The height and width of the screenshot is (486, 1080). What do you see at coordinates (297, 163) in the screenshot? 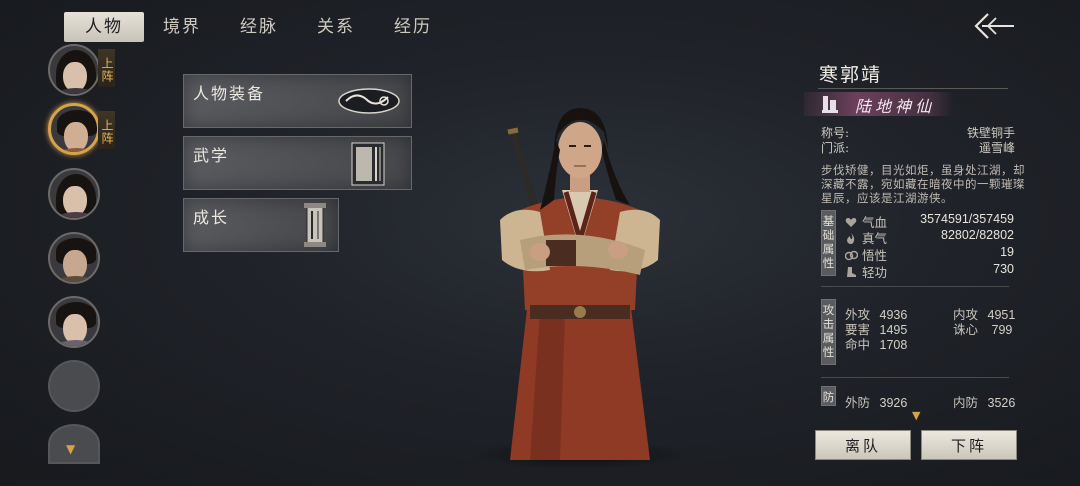
I see `martial-arts-button: 武学` at bounding box center [297, 163].